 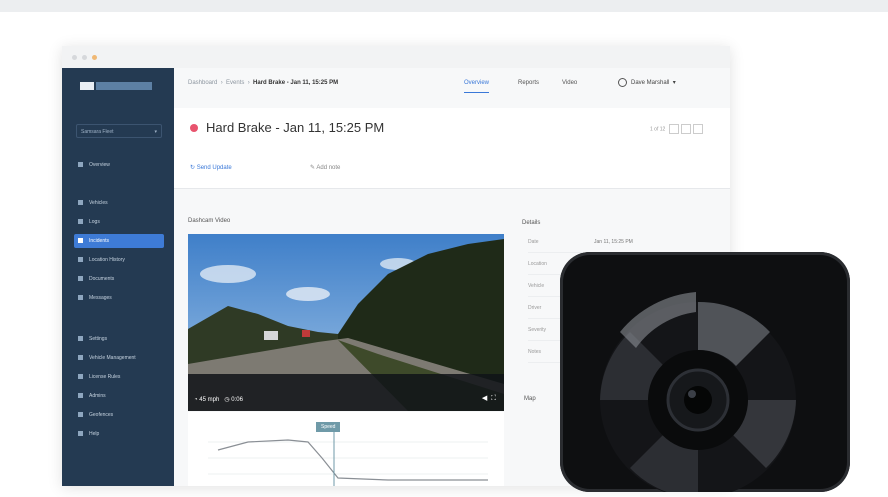 I want to click on dashcam-video-player: ◔ 45 mph ◷ 0:06 ◀ ⛶, so click(x=346, y=322).